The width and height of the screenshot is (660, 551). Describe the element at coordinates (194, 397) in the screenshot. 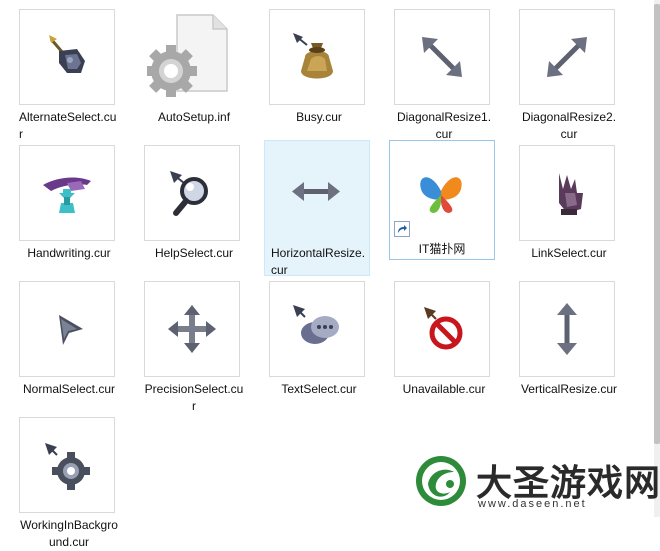

I see `file-name: PrecisionSelect.cur` at that location.